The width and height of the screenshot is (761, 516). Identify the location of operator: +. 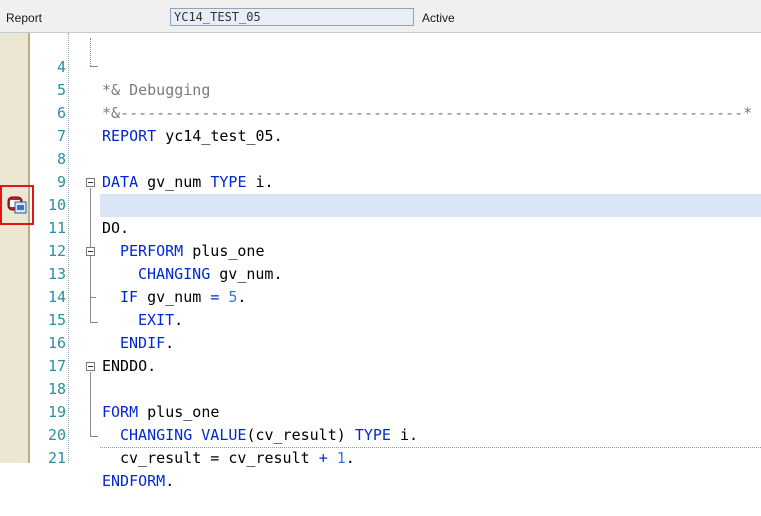
(323, 458).